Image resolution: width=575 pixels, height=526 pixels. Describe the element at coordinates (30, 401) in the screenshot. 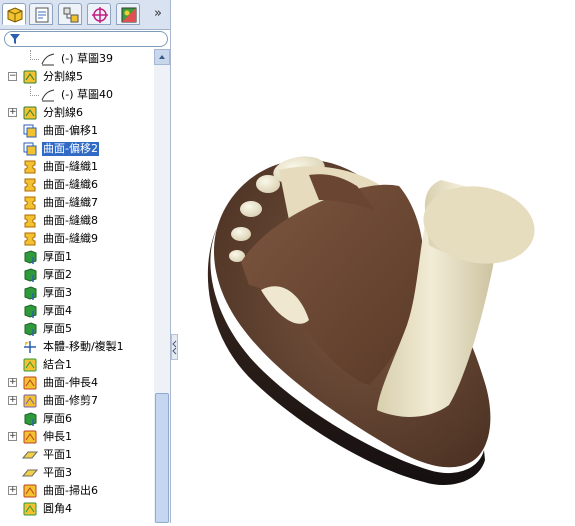

I see `trim-surface-icon` at that location.